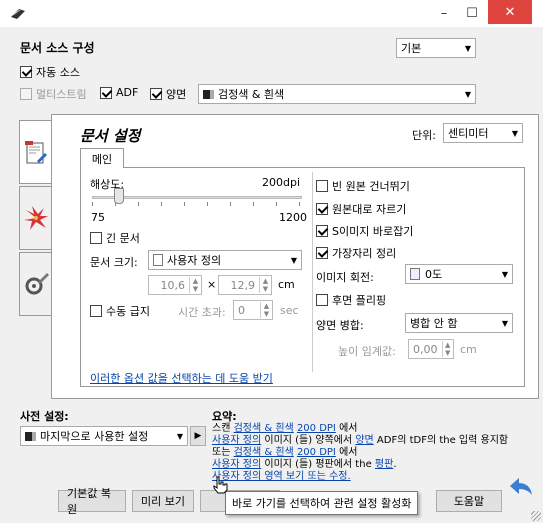 The width and height of the screenshot is (543, 523). Describe the element at coordinates (444, 13) in the screenshot. I see `minimize-button: –` at that location.